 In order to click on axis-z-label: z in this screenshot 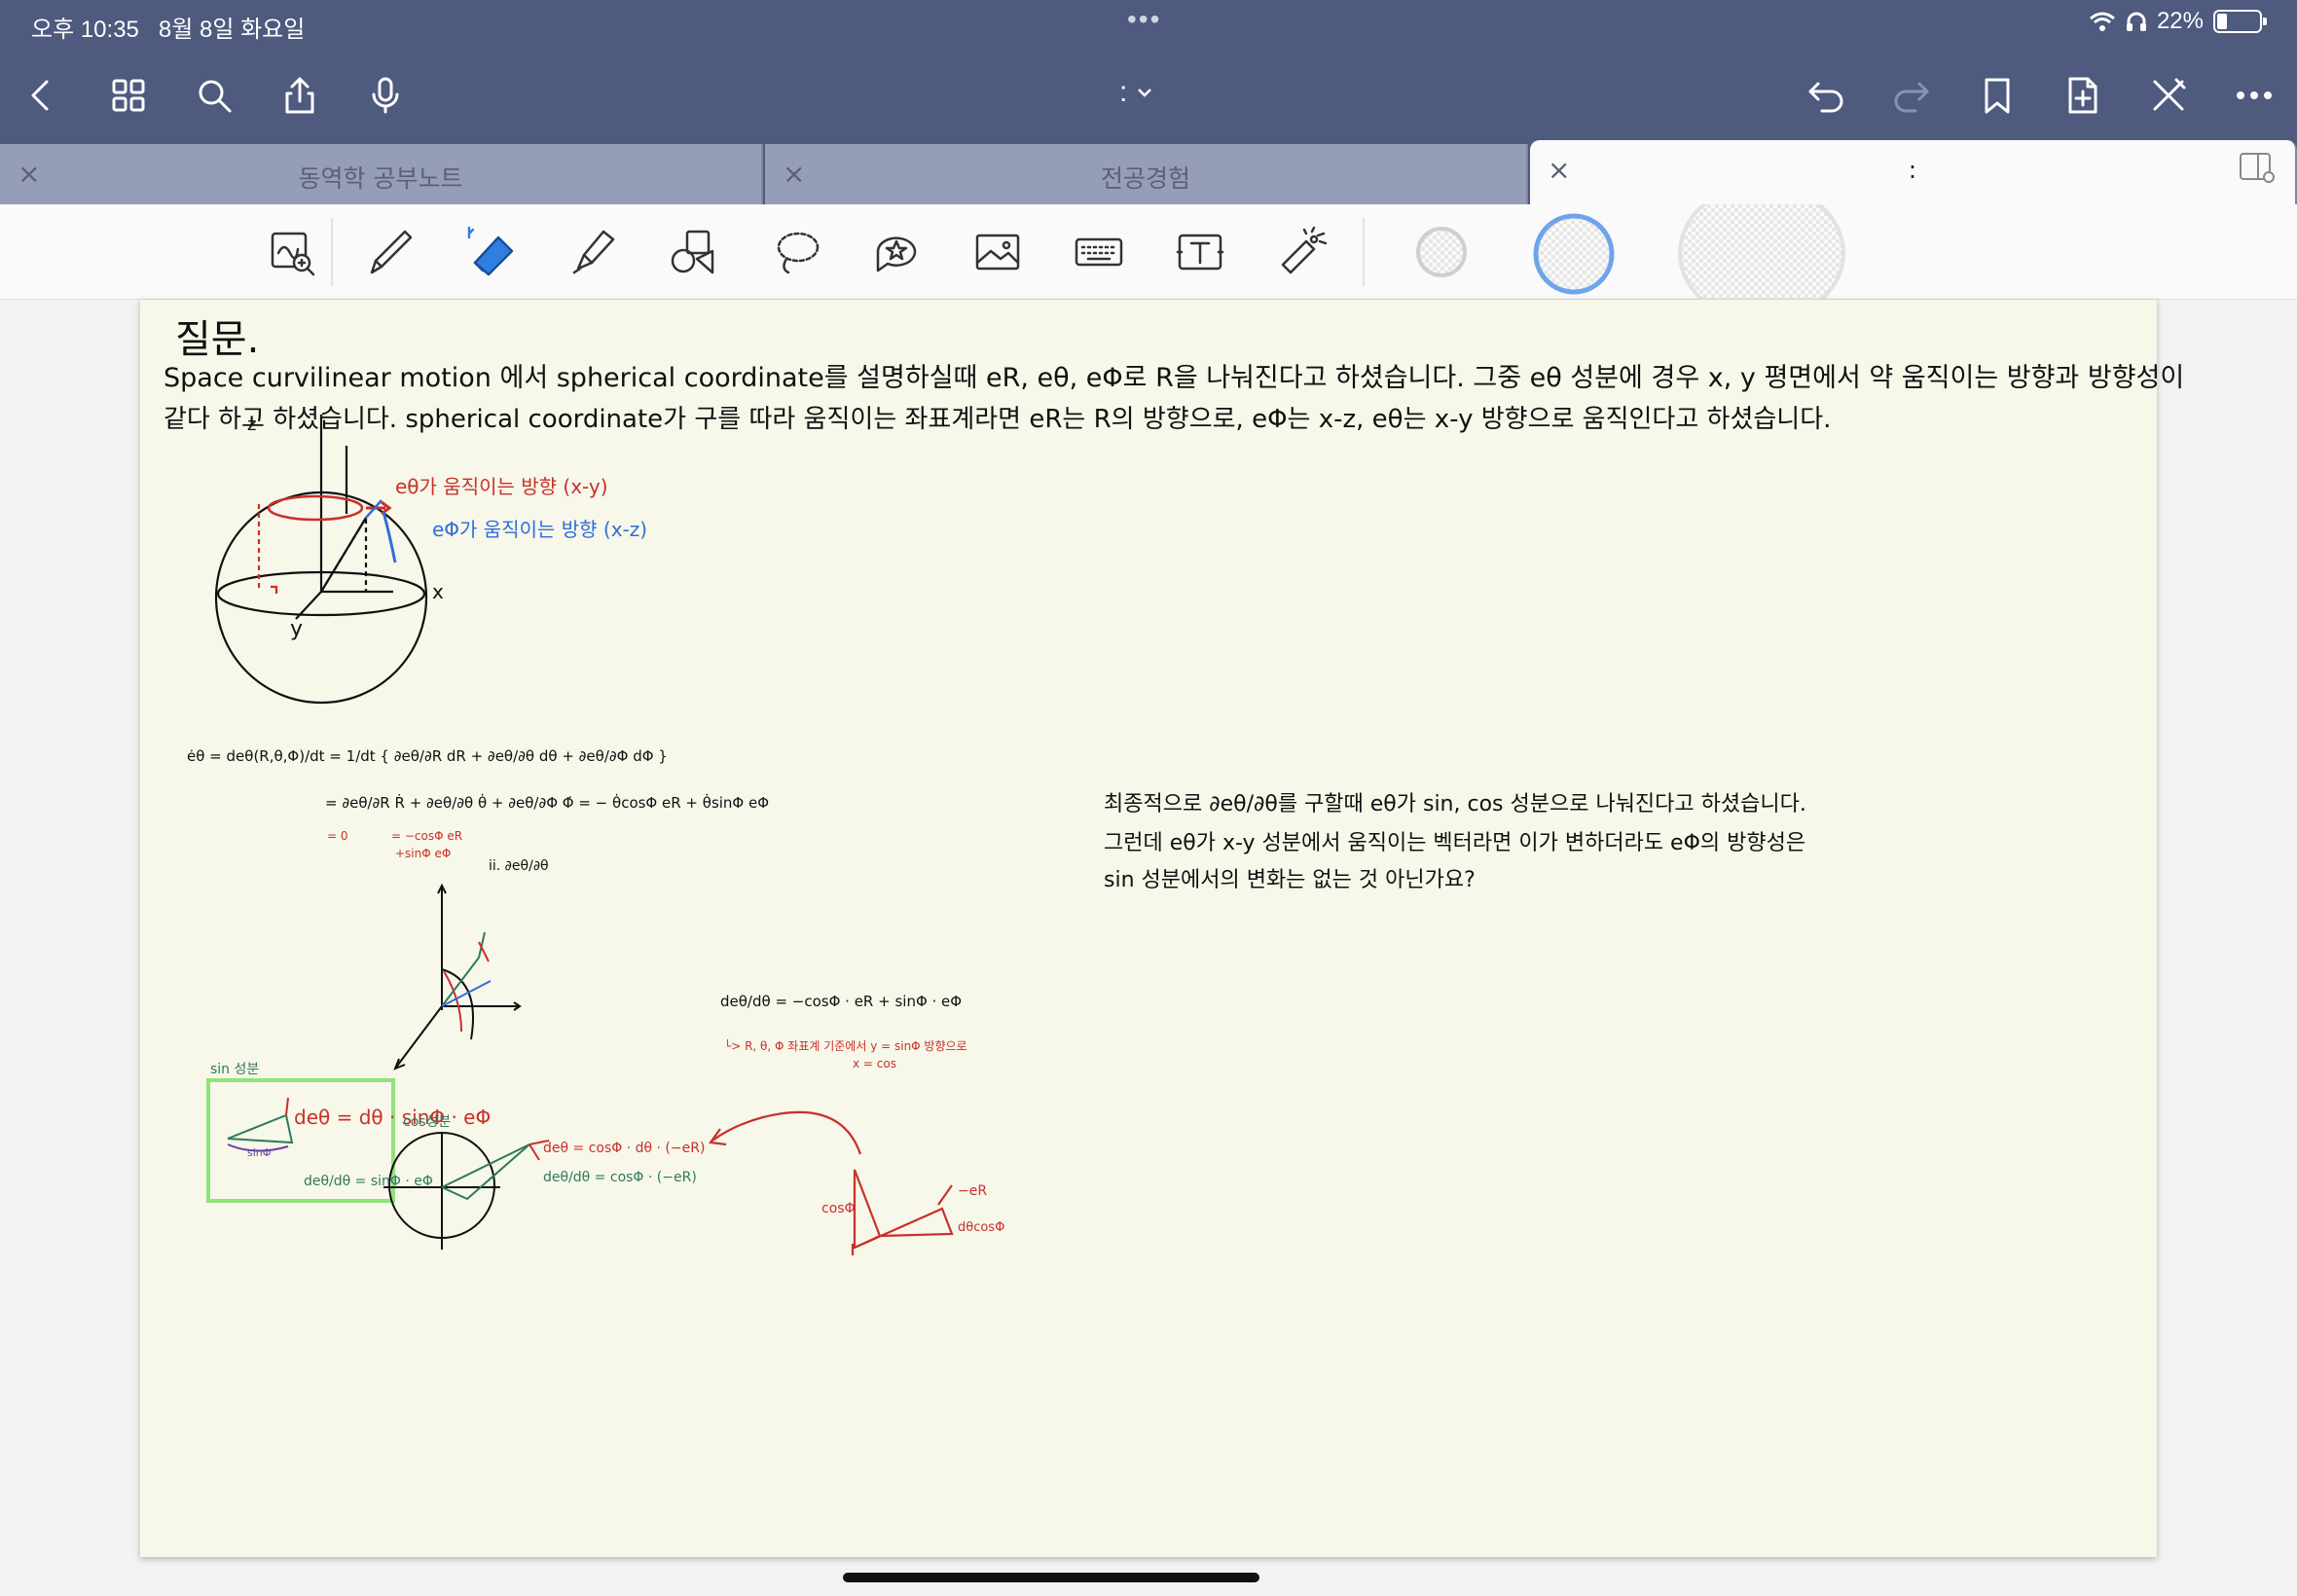, I will do `click(252, 425)`.